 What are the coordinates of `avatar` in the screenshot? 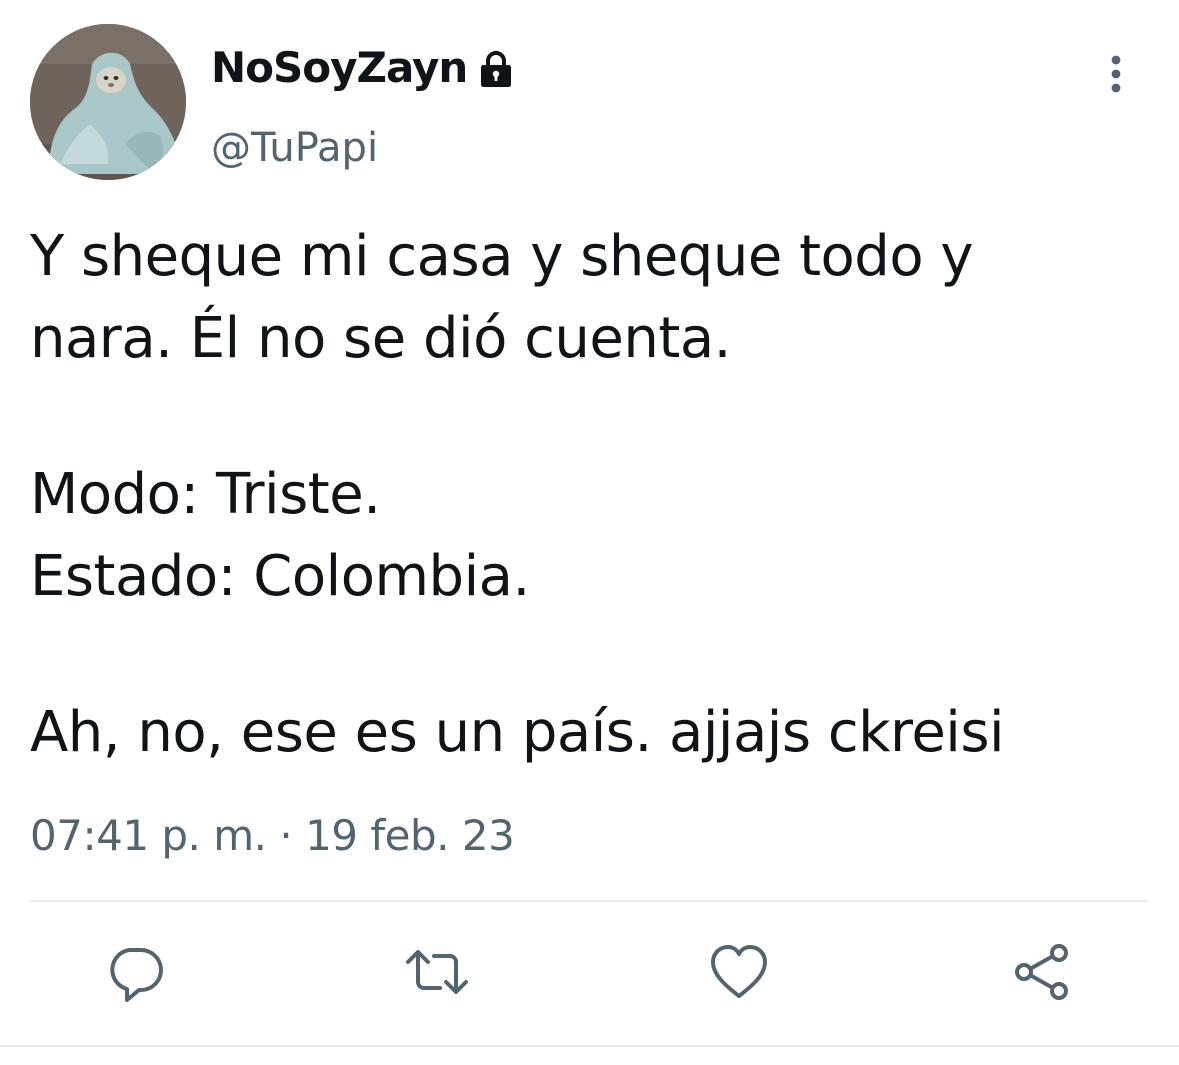 It's located at (108, 102).